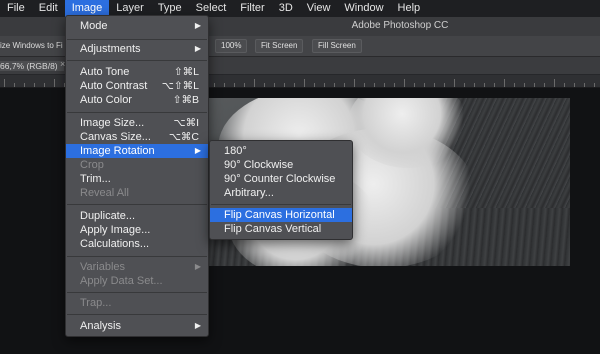 This screenshot has width=600, height=354. What do you see at coordinates (185, 100) in the screenshot?
I see `shortcut: ⇧⌘B` at bounding box center [185, 100].